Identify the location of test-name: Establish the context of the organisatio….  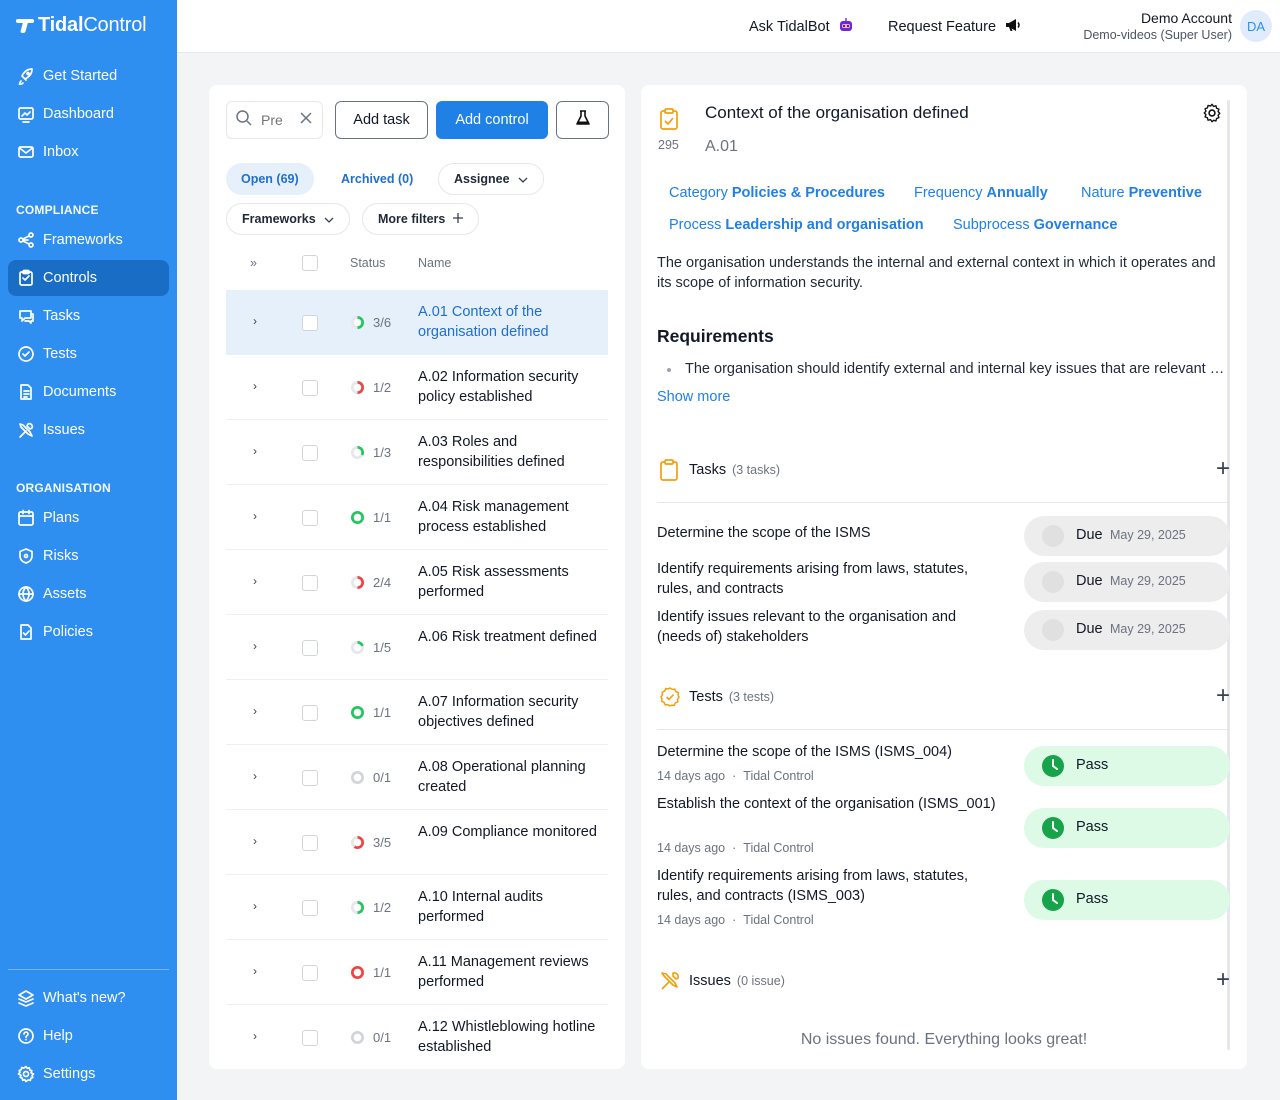
(827, 804).